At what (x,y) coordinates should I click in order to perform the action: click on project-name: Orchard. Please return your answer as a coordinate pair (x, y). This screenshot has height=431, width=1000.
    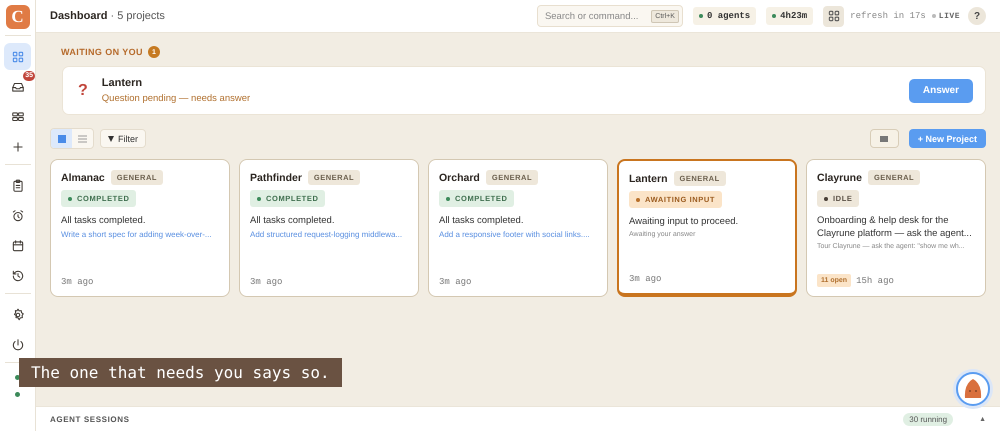
    Looking at the image, I should click on (459, 178).